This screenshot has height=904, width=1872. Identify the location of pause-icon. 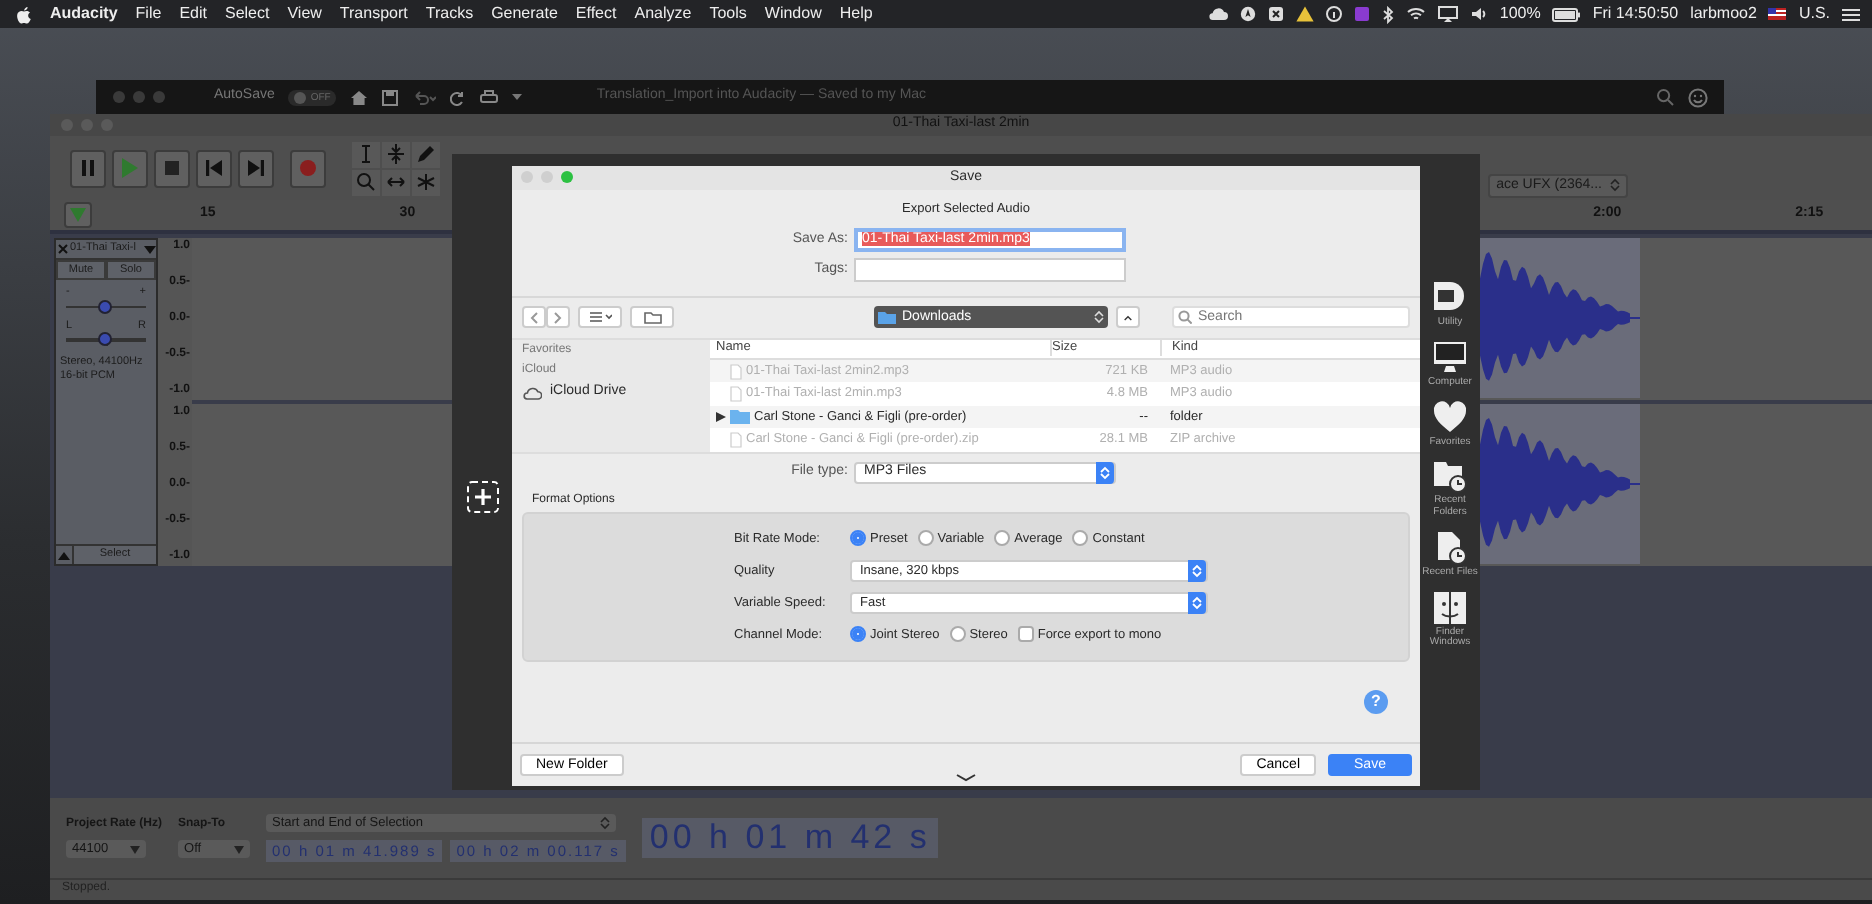
(88, 168).